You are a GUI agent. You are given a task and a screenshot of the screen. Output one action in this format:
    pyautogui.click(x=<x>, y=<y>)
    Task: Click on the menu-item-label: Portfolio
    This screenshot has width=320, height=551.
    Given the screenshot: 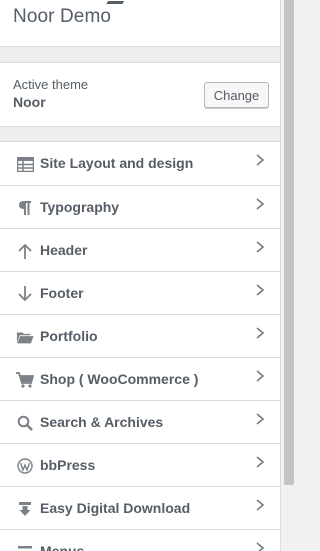 What is the action you would take?
    pyautogui.click(x=69, y=336)
    